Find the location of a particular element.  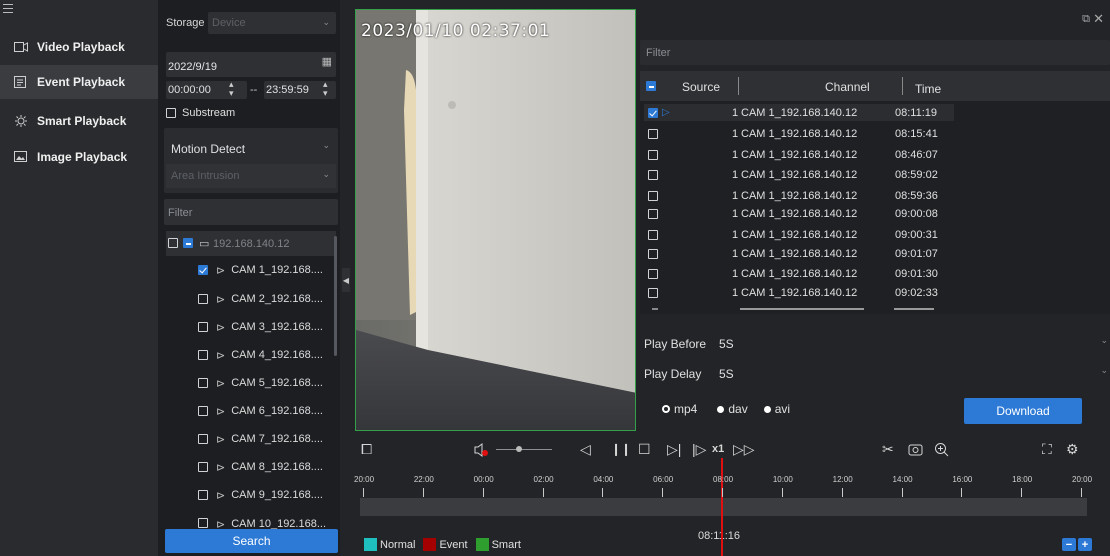

download-button: Download is located at coordinates (1023, 411).